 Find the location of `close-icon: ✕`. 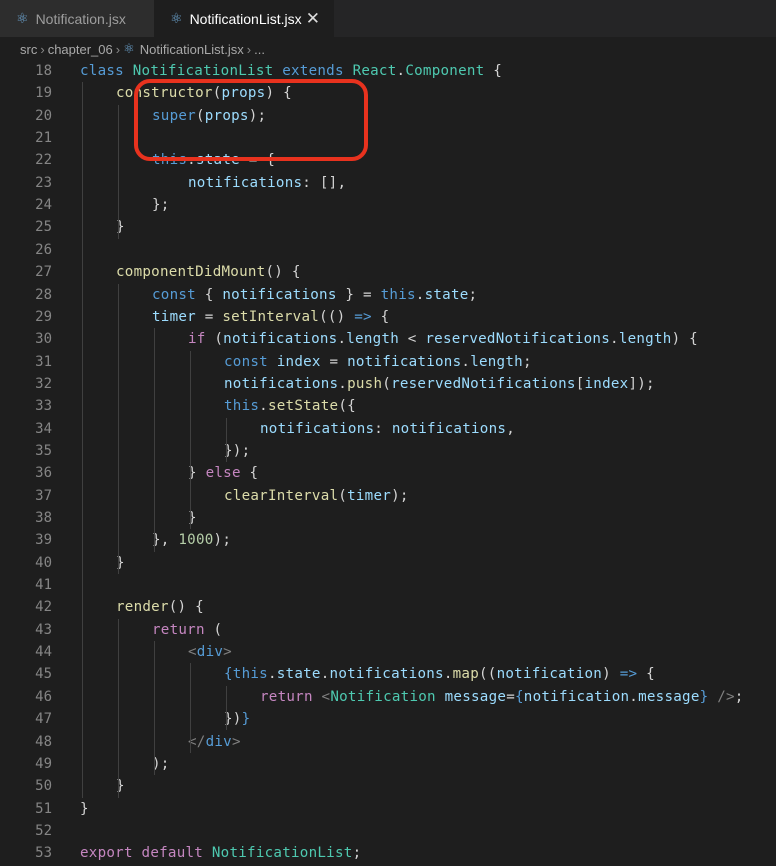

close-icon: ✕ is located at coordinates (313, 19).